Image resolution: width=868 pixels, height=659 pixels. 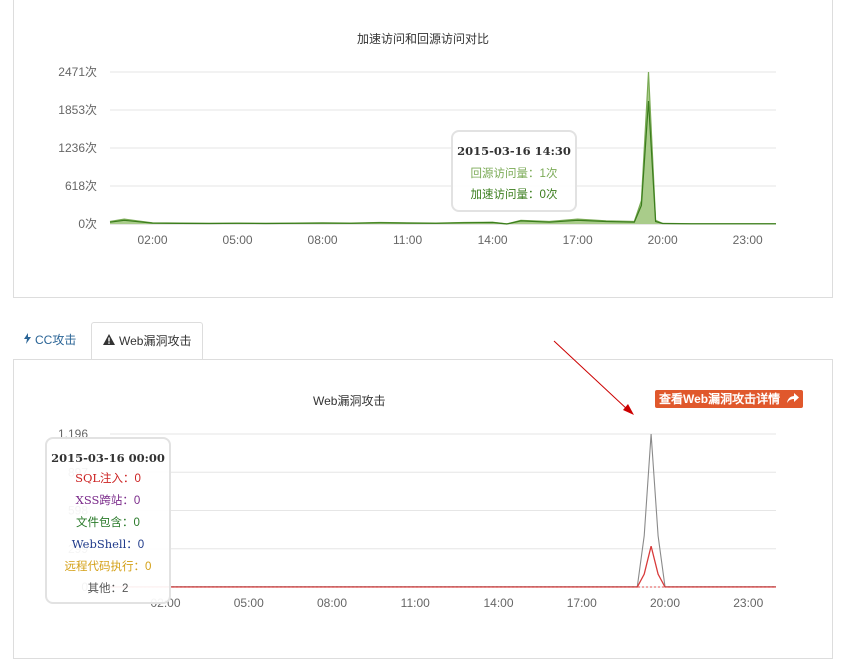 What do you see at coordinates (593, 377) in the screenshot?
I see `annotation-arrow` at bounding box center [593, 377].